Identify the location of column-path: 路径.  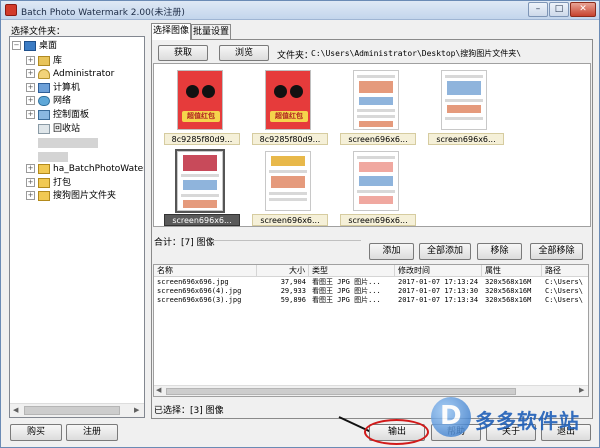
(565, 271).